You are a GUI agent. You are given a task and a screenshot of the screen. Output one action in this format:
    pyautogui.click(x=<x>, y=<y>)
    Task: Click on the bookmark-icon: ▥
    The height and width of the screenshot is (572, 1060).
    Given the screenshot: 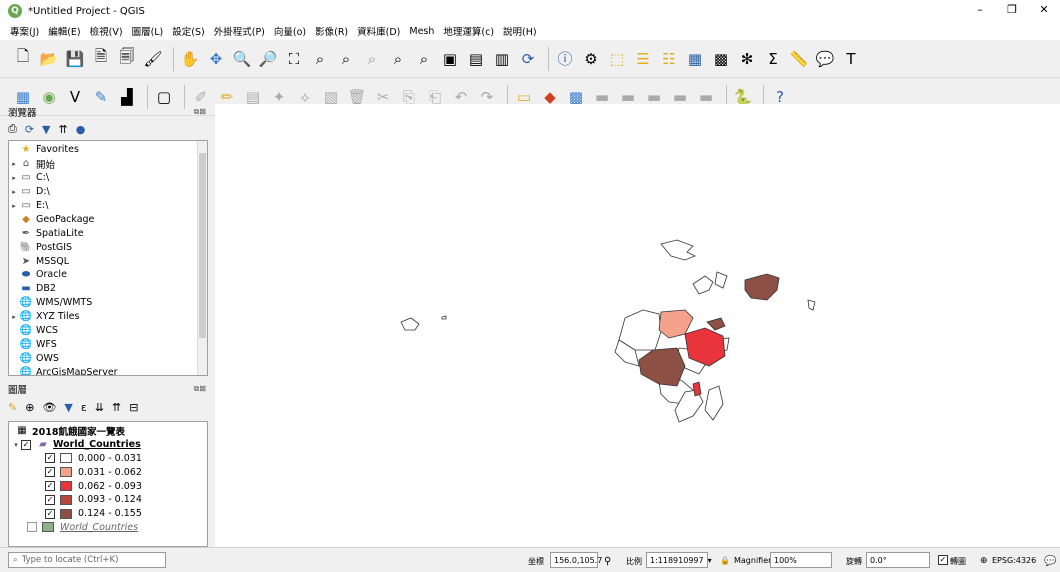 What is the action you would take?
    pyautogui.click(x=502, y=59)
    